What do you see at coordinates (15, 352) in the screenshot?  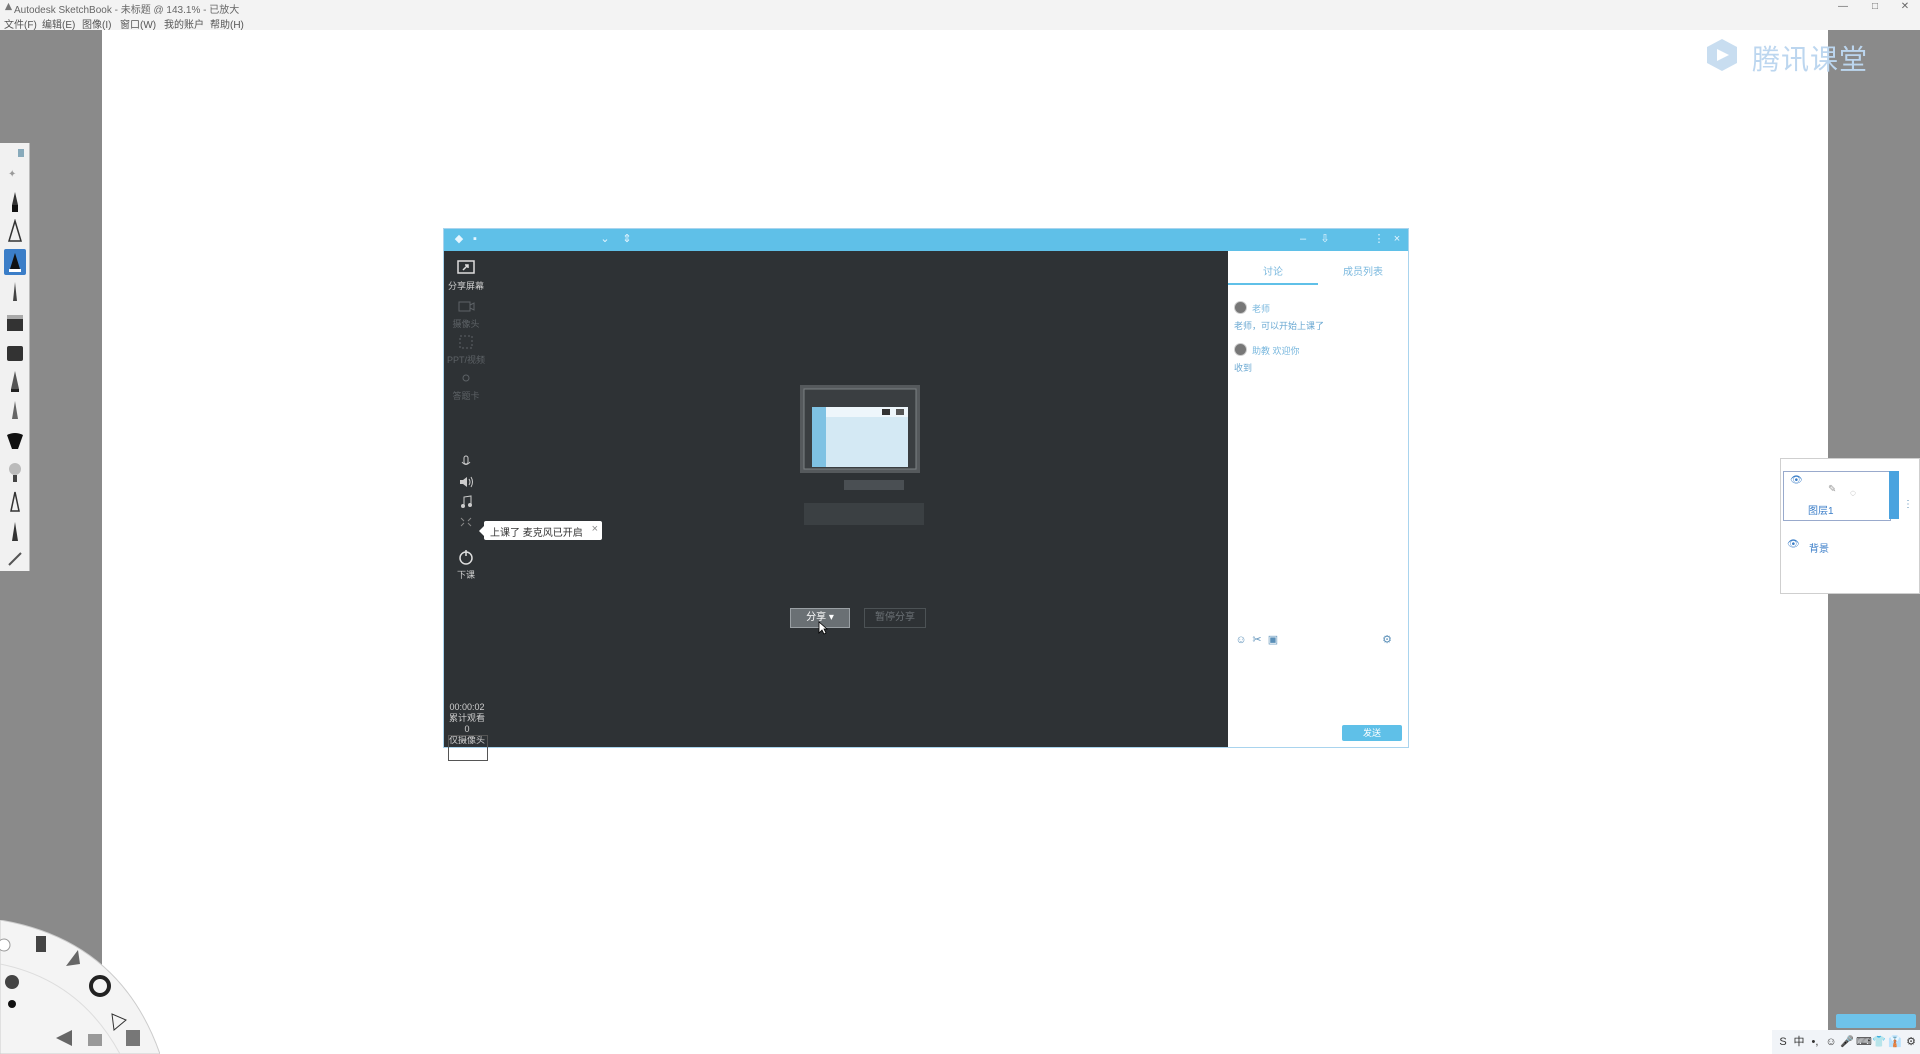 I see `soft-eraser-icon` at bounding box center [15, 352].